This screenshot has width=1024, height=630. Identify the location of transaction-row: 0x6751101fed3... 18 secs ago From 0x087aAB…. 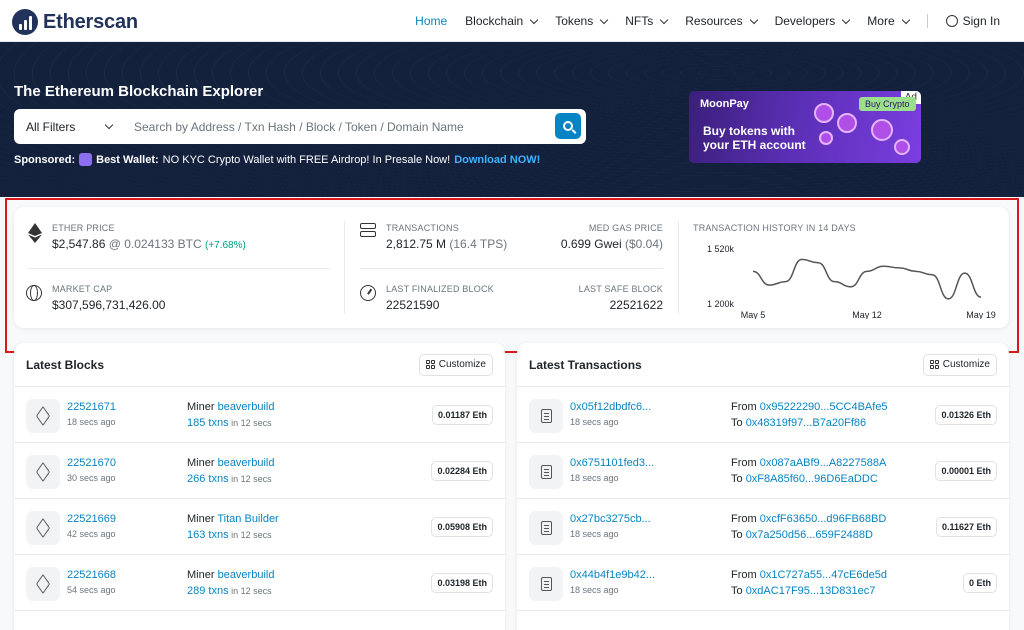
(763, 471).